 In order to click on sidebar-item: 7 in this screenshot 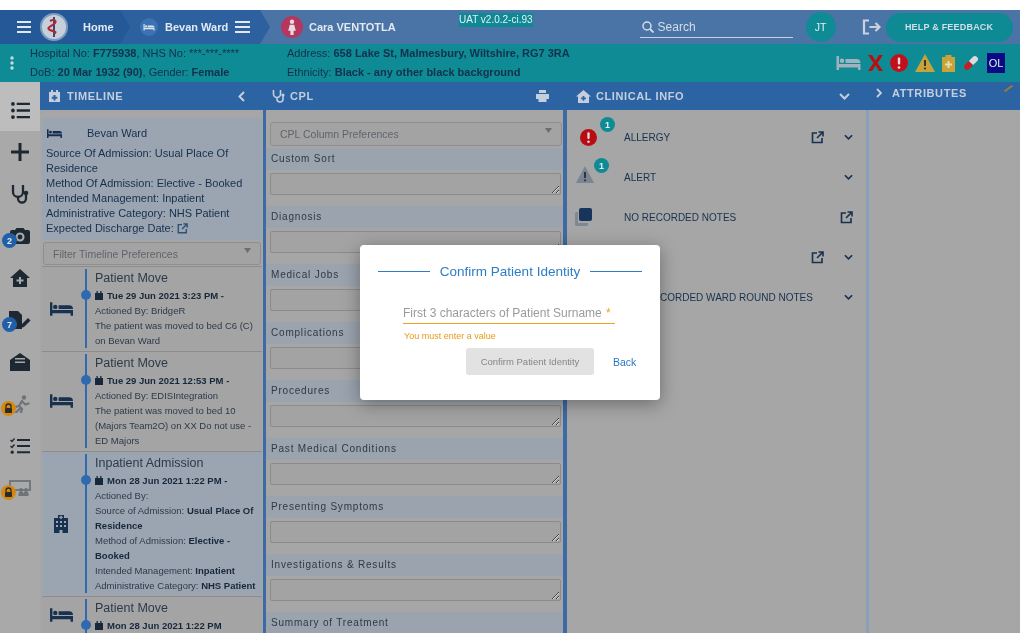, I will do `click(20, 320)`.